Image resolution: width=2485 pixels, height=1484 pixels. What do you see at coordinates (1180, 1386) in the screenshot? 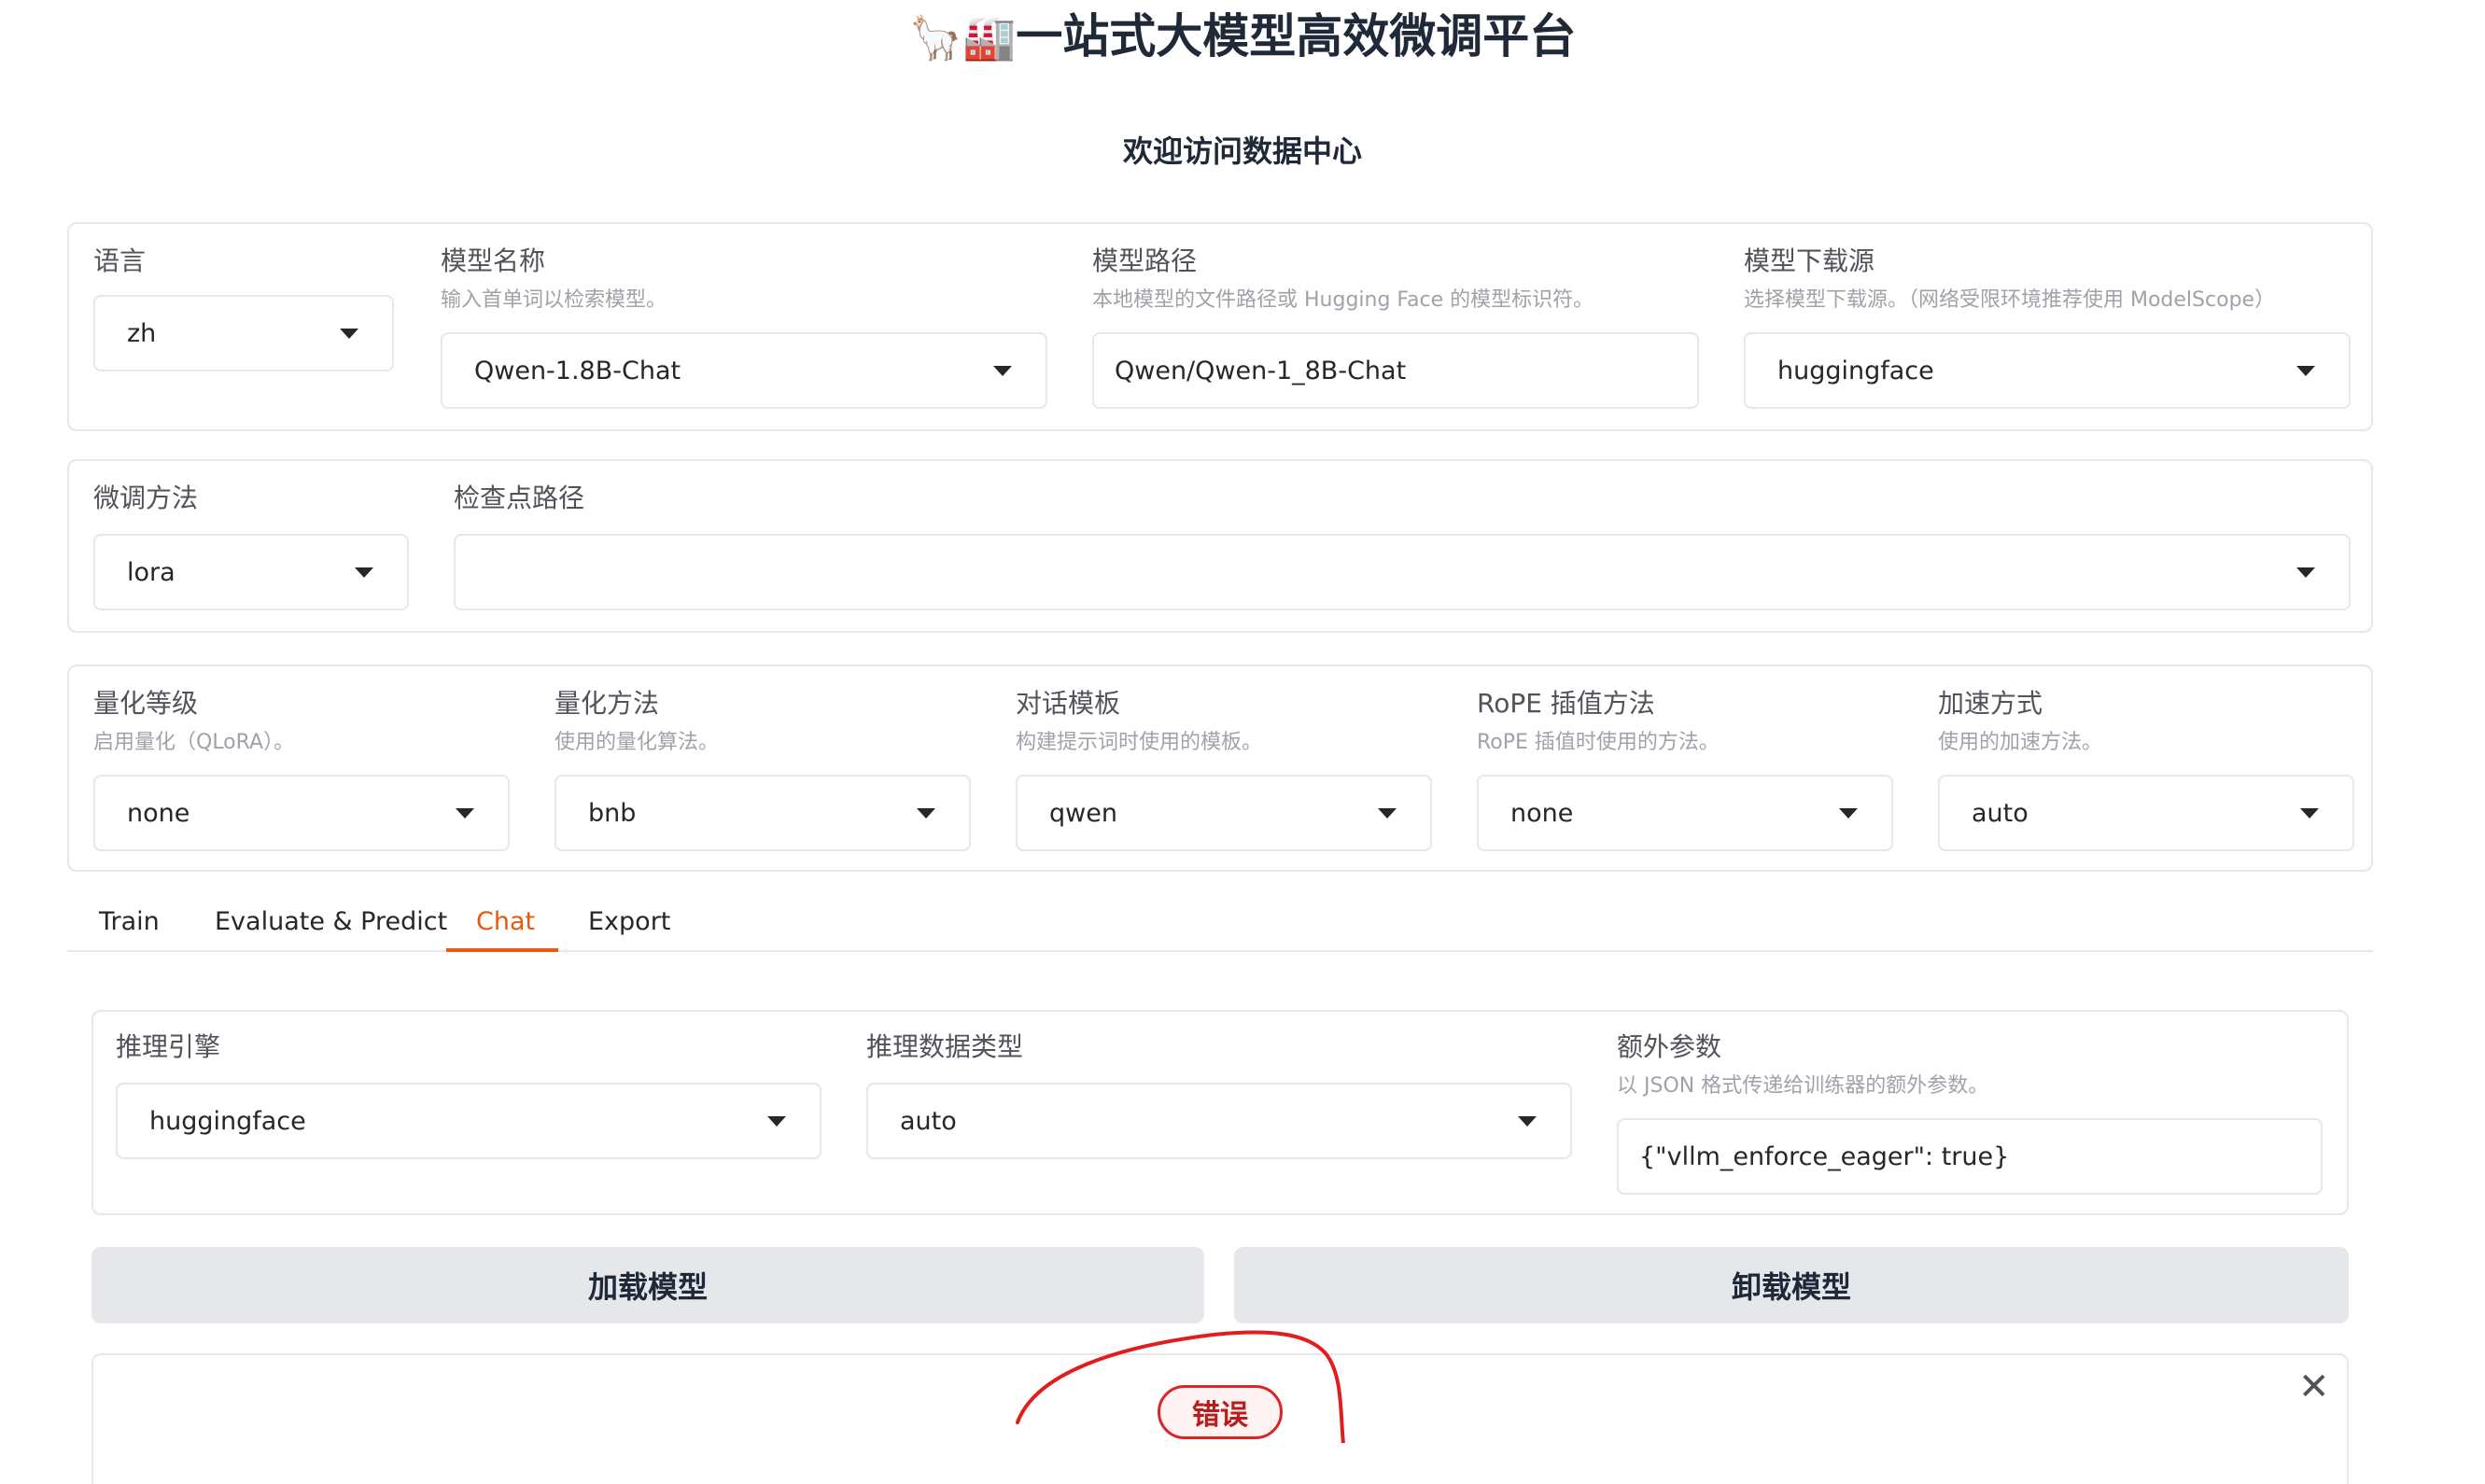
I see `annotation-circle-icon` at bounding box center [1180, 1386].